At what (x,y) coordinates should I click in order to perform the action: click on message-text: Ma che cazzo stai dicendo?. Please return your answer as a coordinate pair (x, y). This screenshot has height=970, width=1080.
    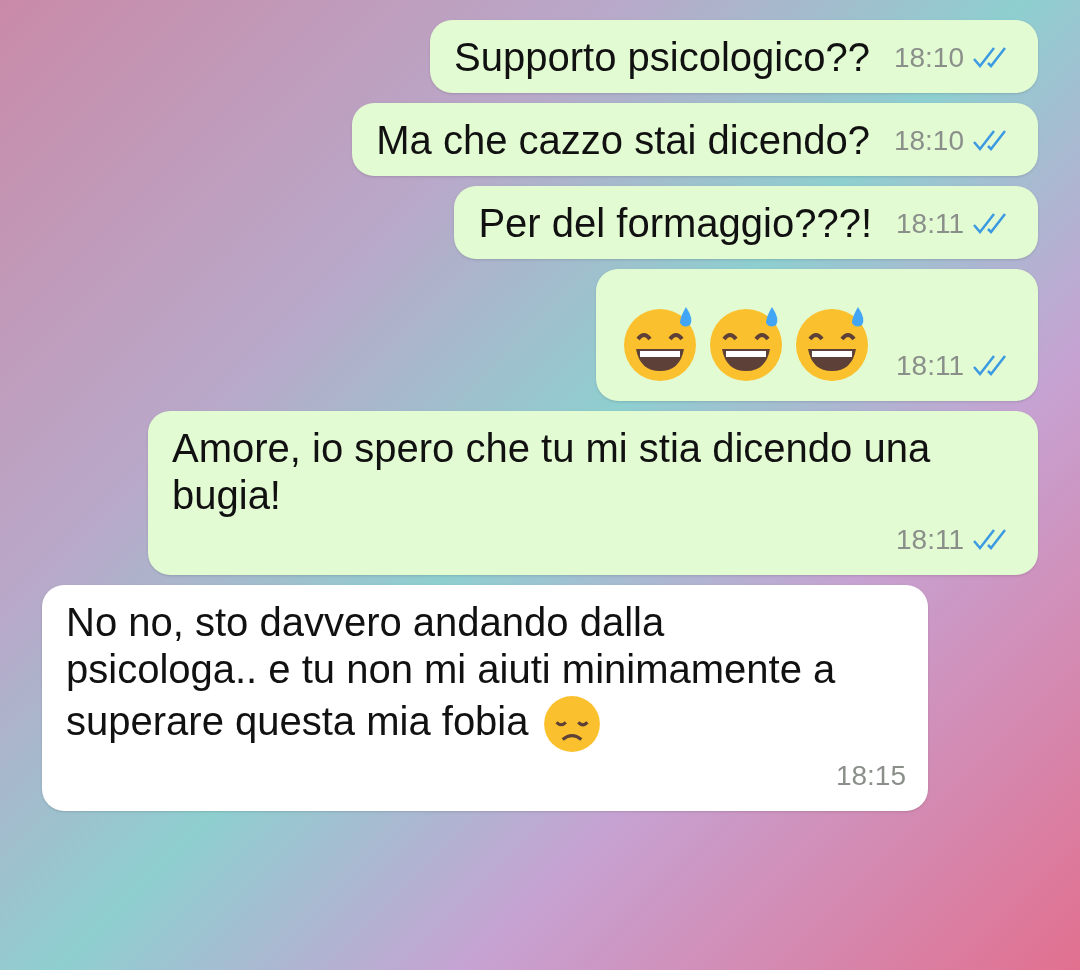
    Looking at the image, I should click on (623, 140).